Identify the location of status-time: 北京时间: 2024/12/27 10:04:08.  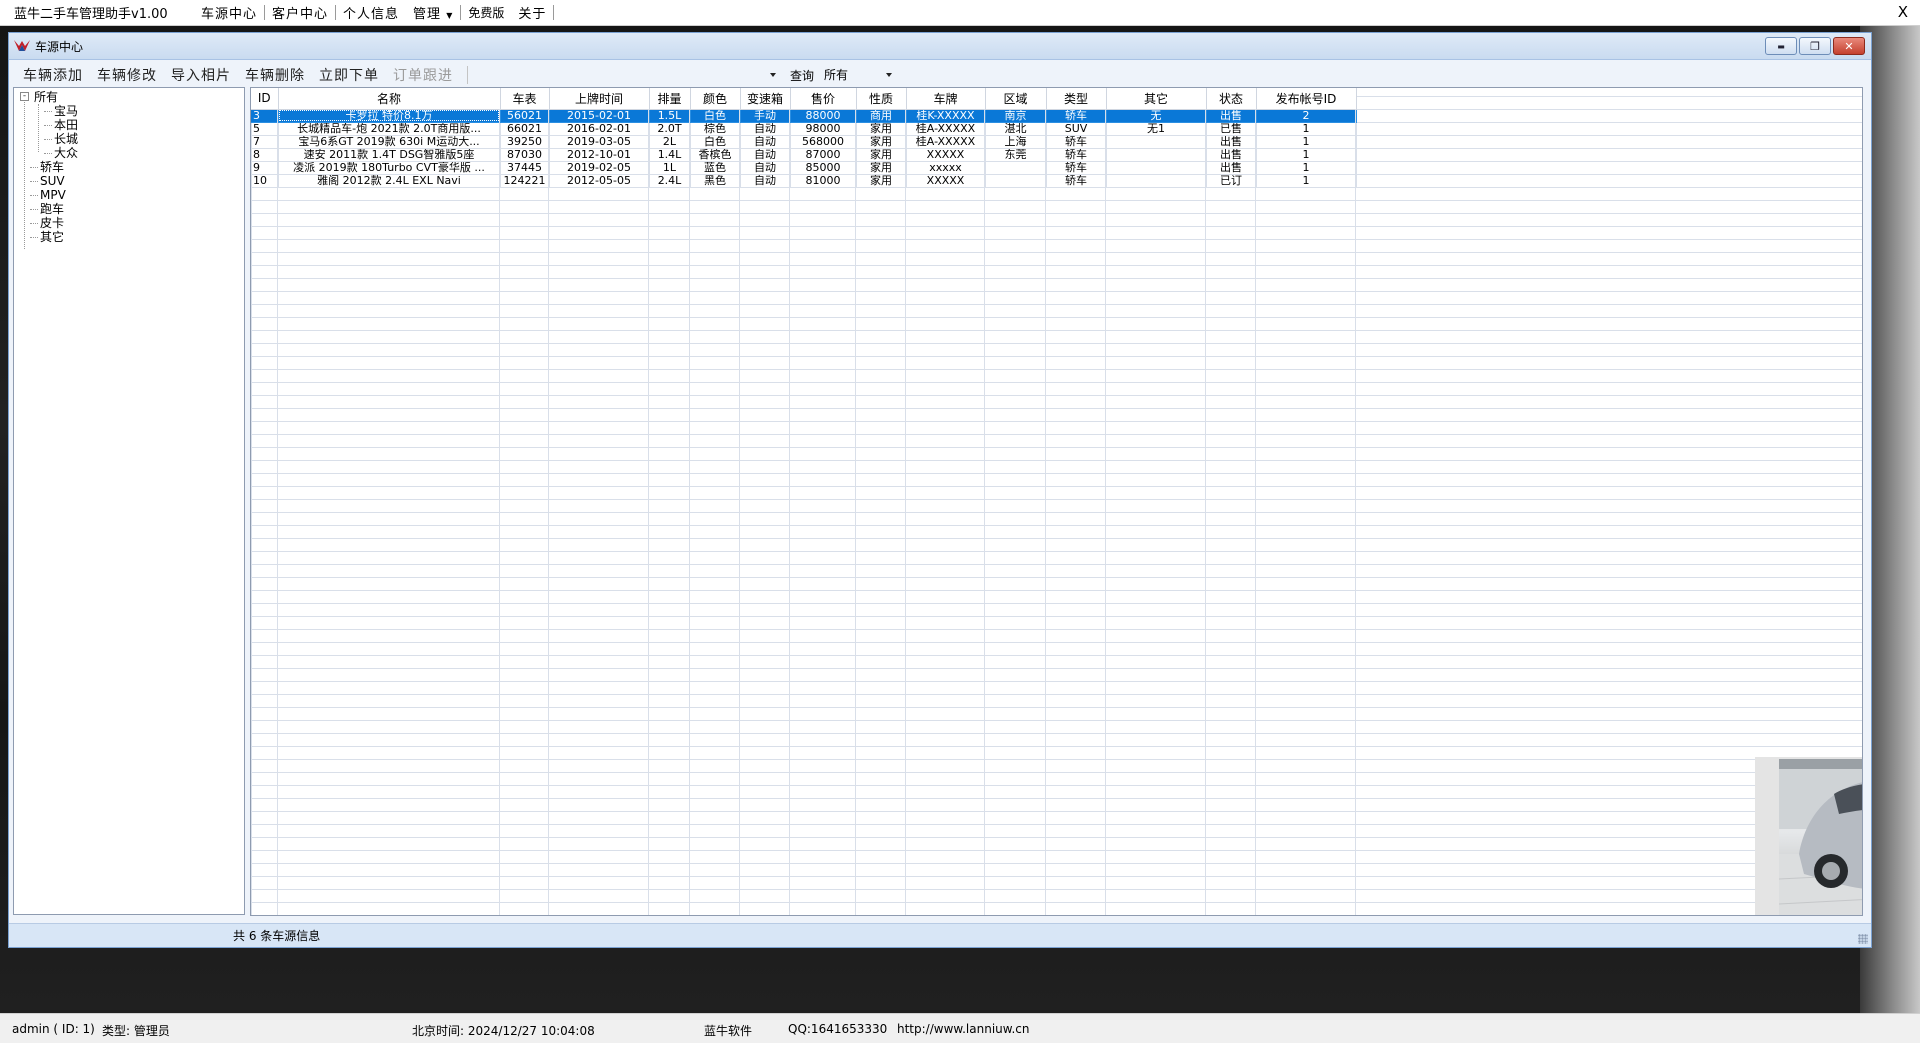
(503, 1031).